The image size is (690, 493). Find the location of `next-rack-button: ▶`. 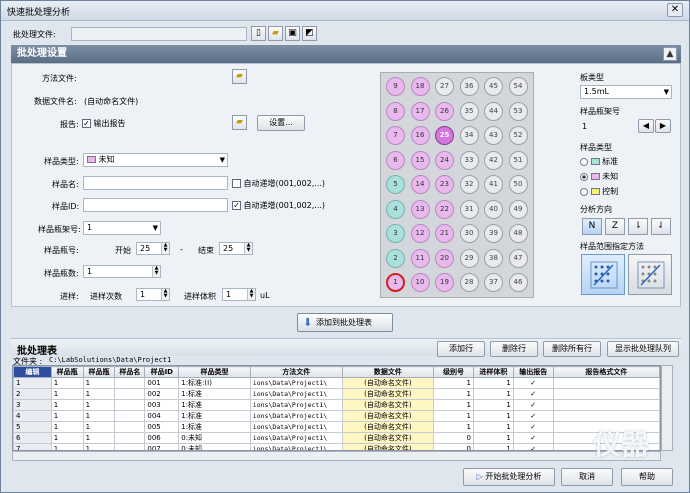

next-rack-button: ▶ is located at coordinates (663, 126).